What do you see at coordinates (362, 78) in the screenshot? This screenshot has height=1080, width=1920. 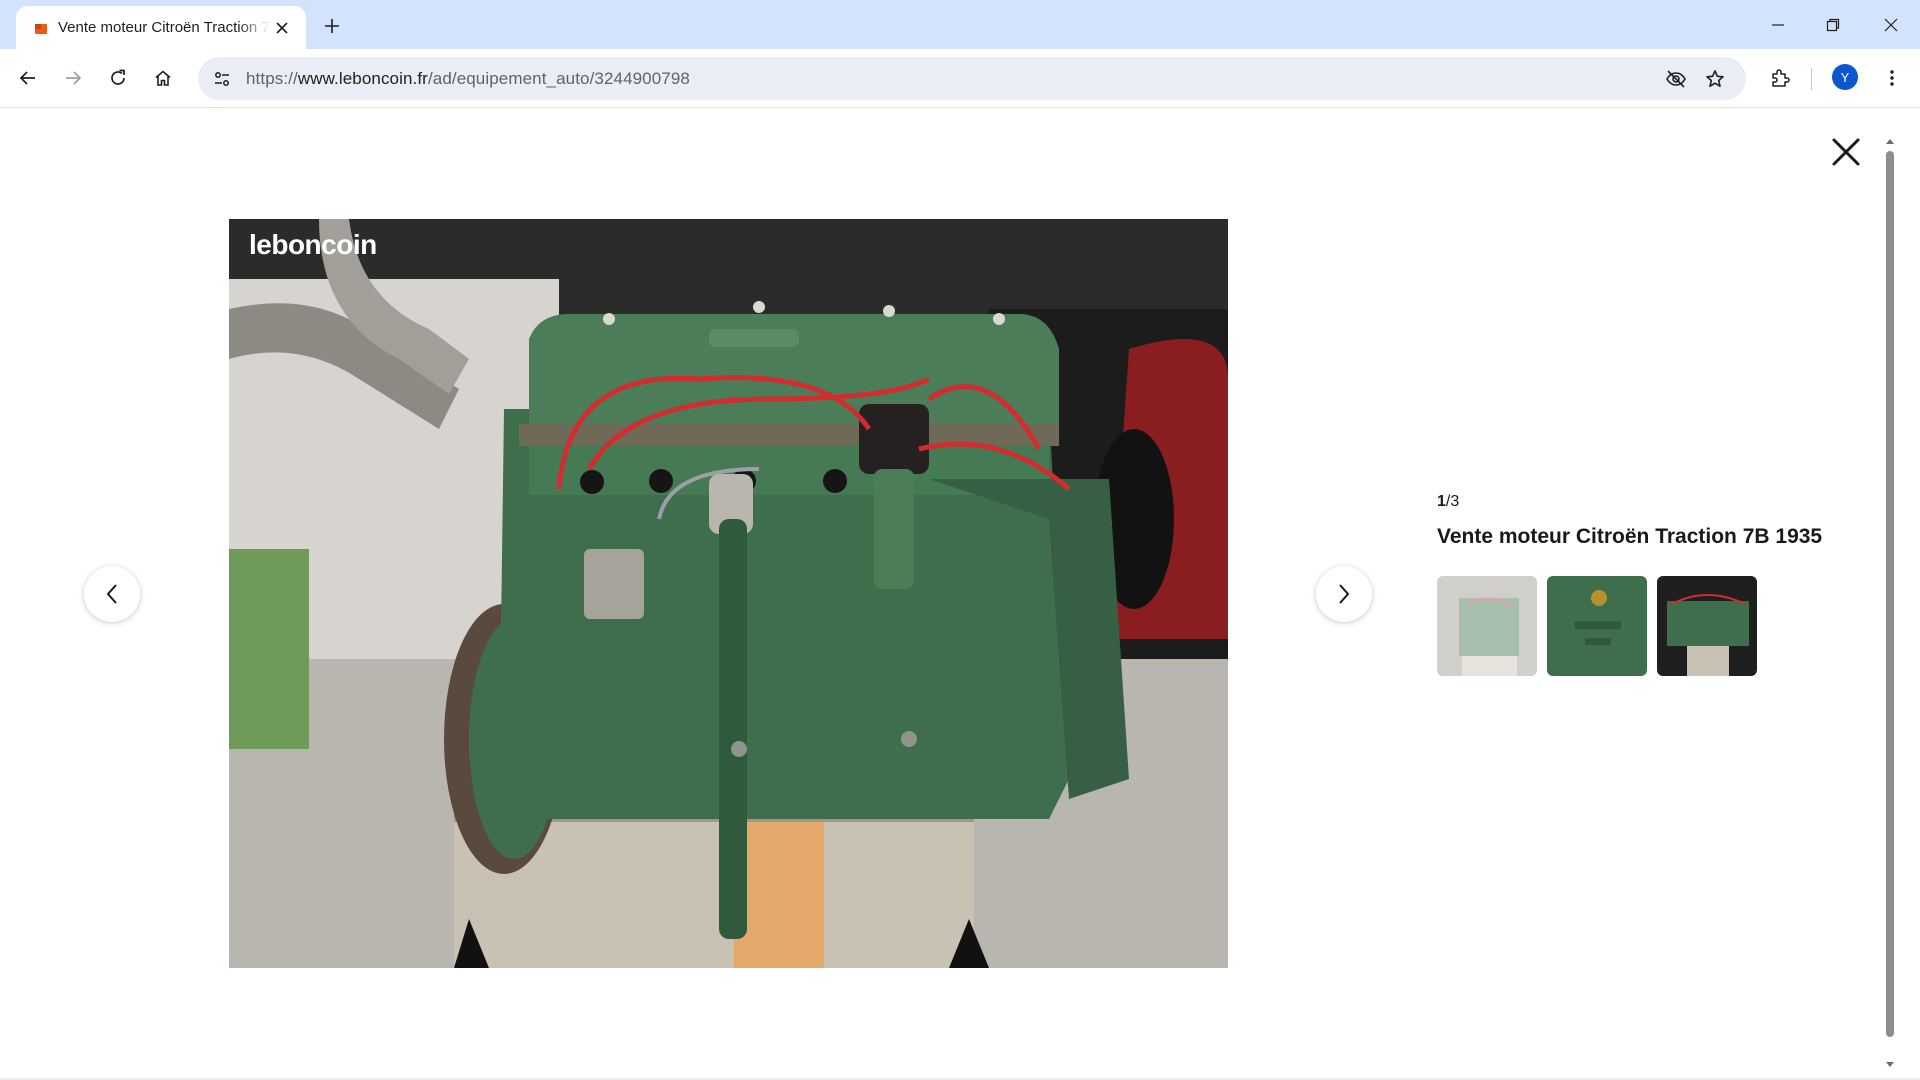 I see `url-host: www.leboncoin.fr` at bounding box center [362, 78].